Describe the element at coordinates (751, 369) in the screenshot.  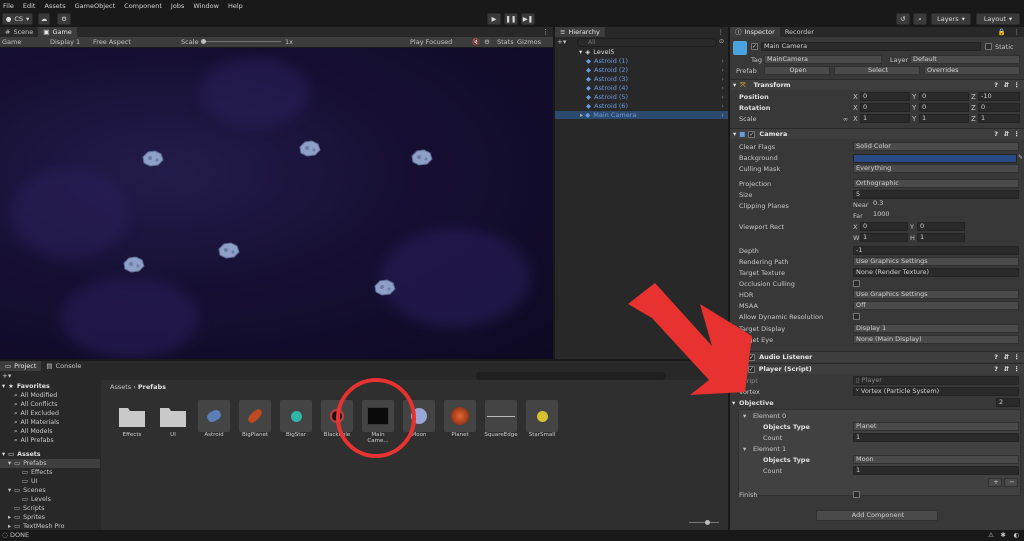
I see `script-enabled-checkbox: ✓` at that location.